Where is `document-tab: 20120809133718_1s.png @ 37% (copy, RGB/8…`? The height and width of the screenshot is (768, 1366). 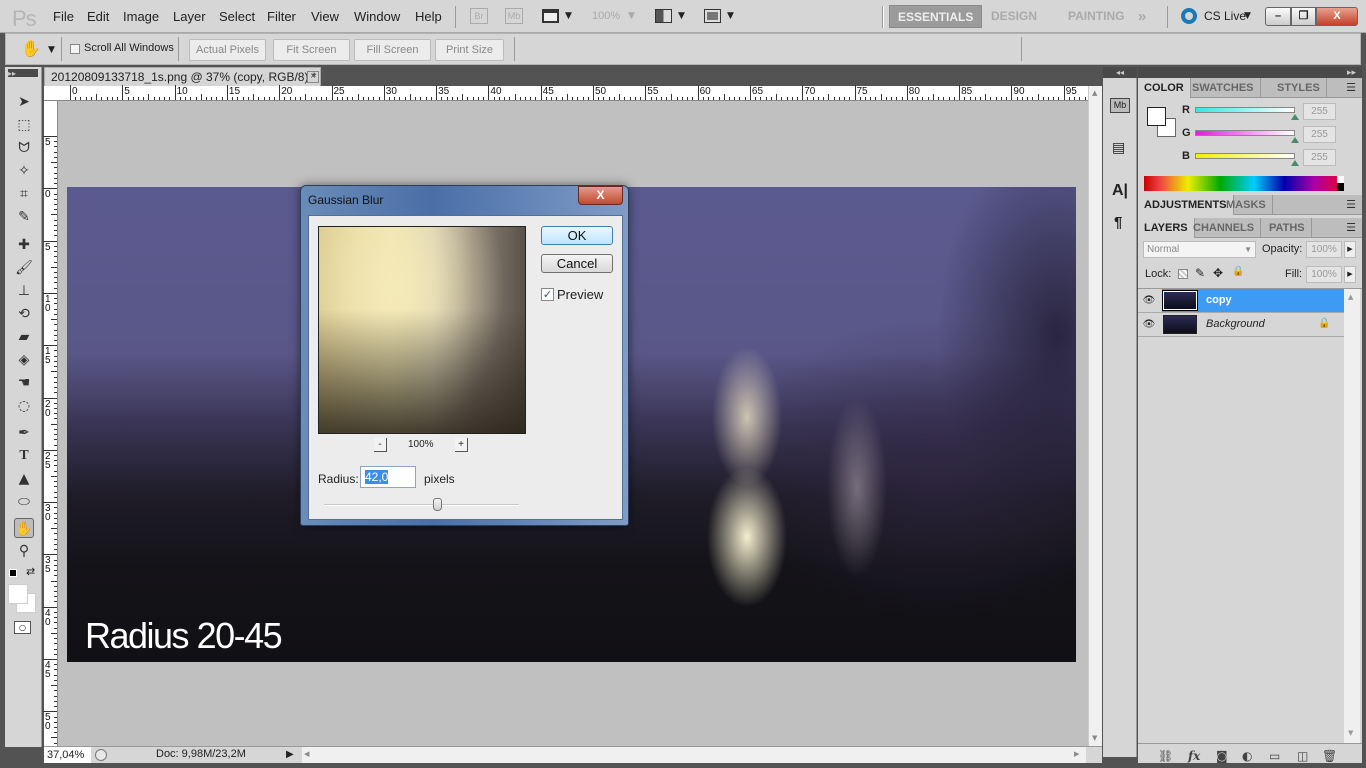 document-tab: 20120809133718_1s.png @ 37% (copy, RGB/8… is located at coordinates (182, 77).